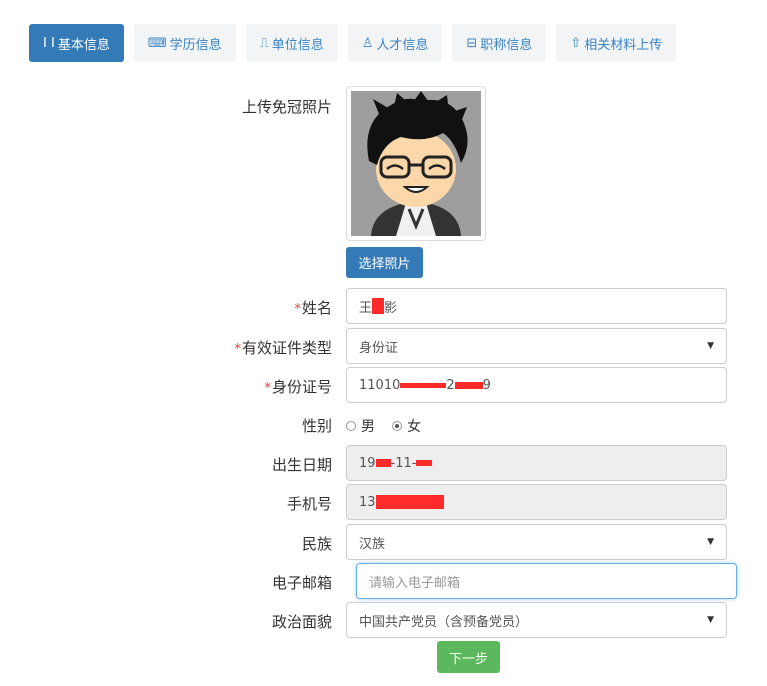 The height and width of the screenshot is (686, 767). I want to click on ethnicity-value: 汉族, so click(372, 544).